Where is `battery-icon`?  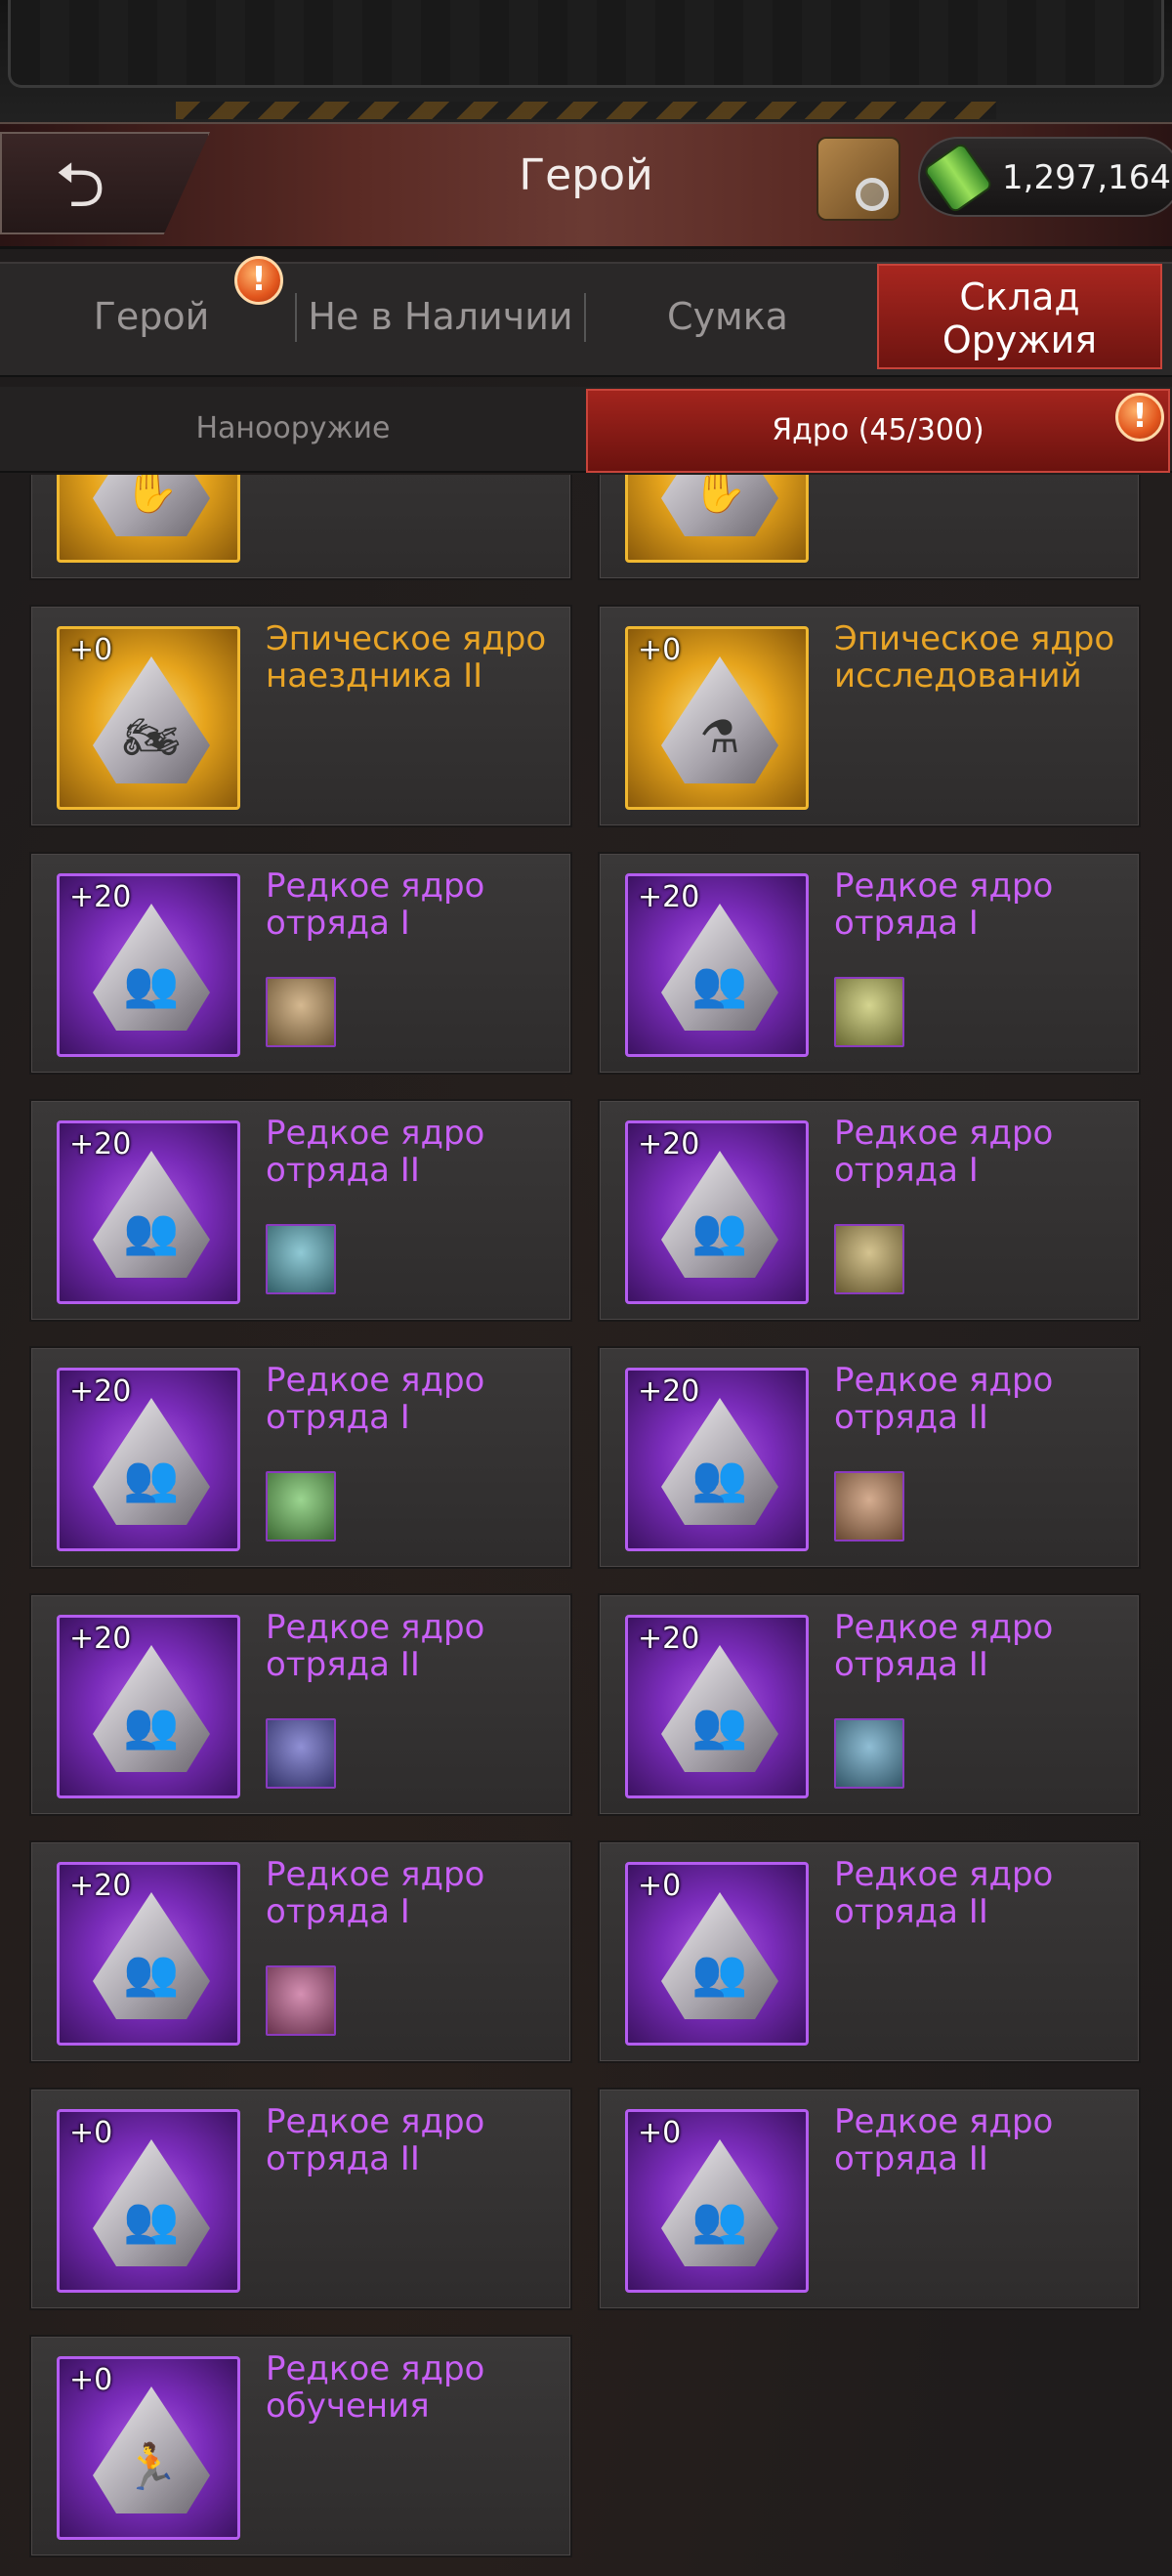
battery-icon is located at coordinates (958, 178).